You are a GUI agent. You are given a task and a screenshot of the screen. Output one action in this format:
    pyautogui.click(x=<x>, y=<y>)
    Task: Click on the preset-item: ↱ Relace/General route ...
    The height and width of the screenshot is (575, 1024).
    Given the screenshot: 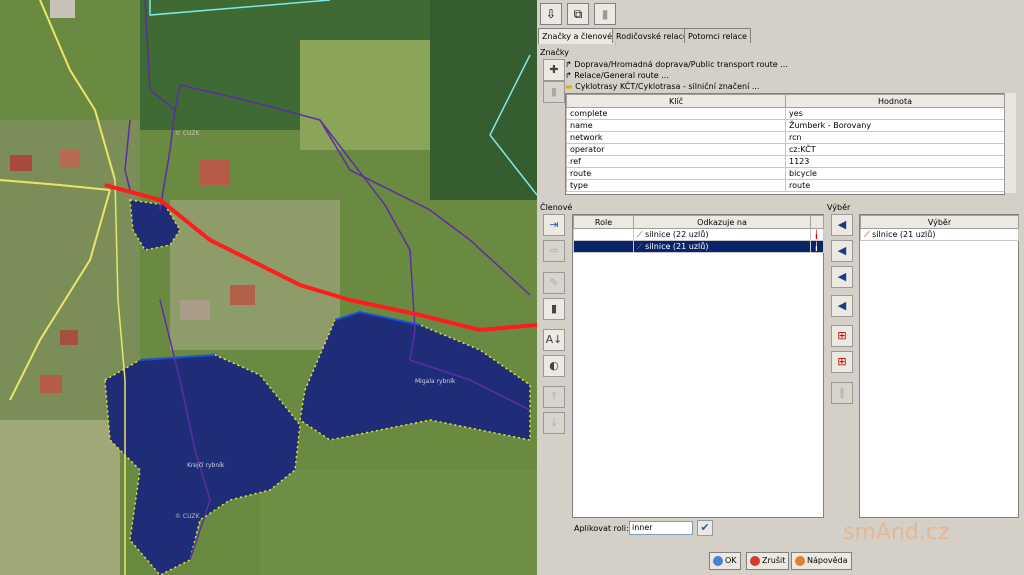 What is the action you would take?
    pyautogui.click(x=617, y=75)
    